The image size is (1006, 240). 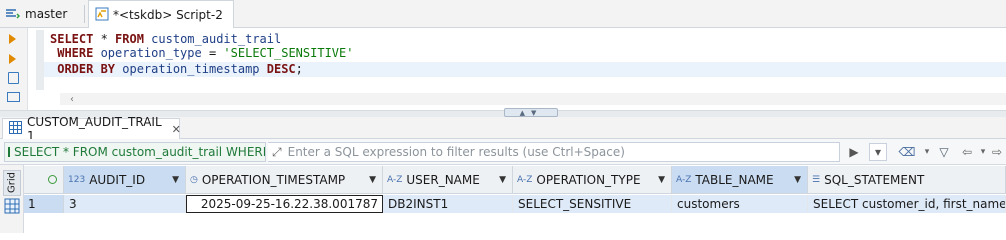 I want to click on column-header-label: AUDIT_ID, so click(x=117, y=179).